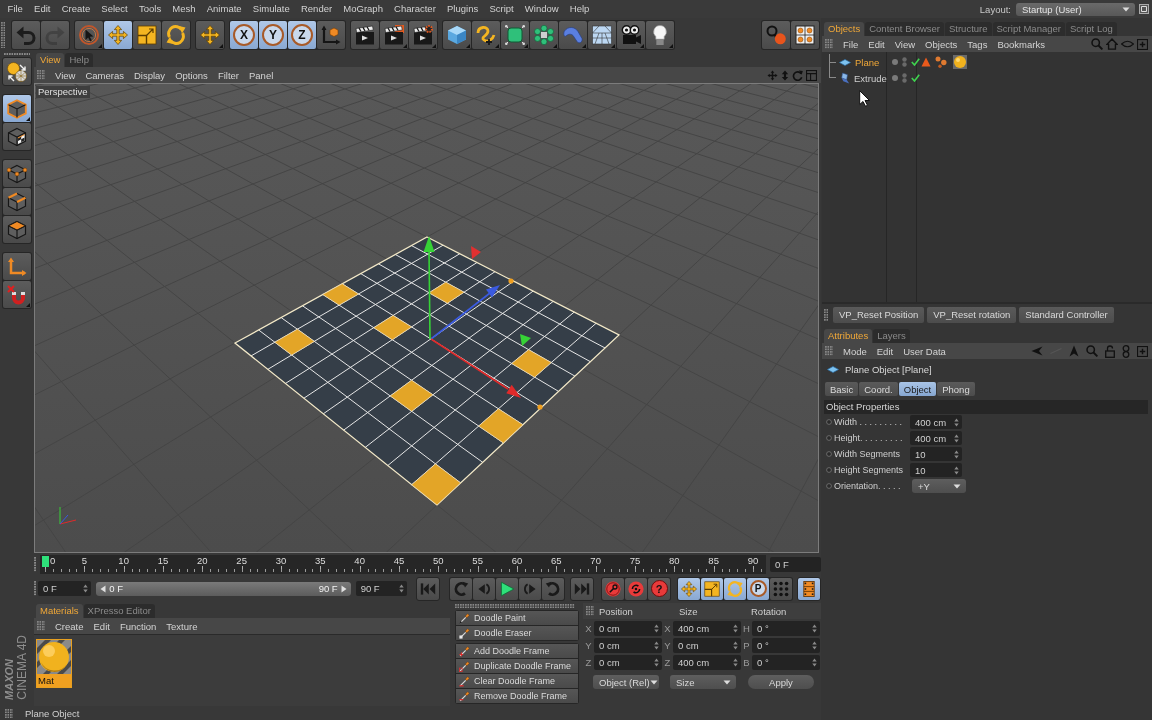  Describe the element at coordinates (210, 35) in the screenshot. I see `last-tool-button` at that location.